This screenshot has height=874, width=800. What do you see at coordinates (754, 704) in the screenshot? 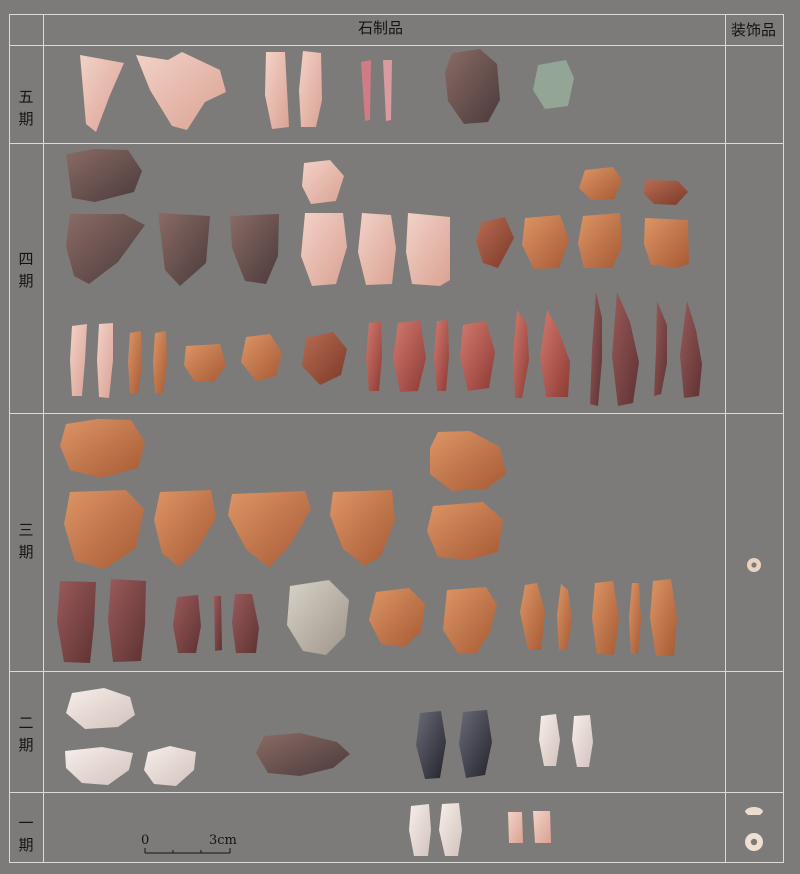
I see `ornaments` at bounding box center [754, 704].